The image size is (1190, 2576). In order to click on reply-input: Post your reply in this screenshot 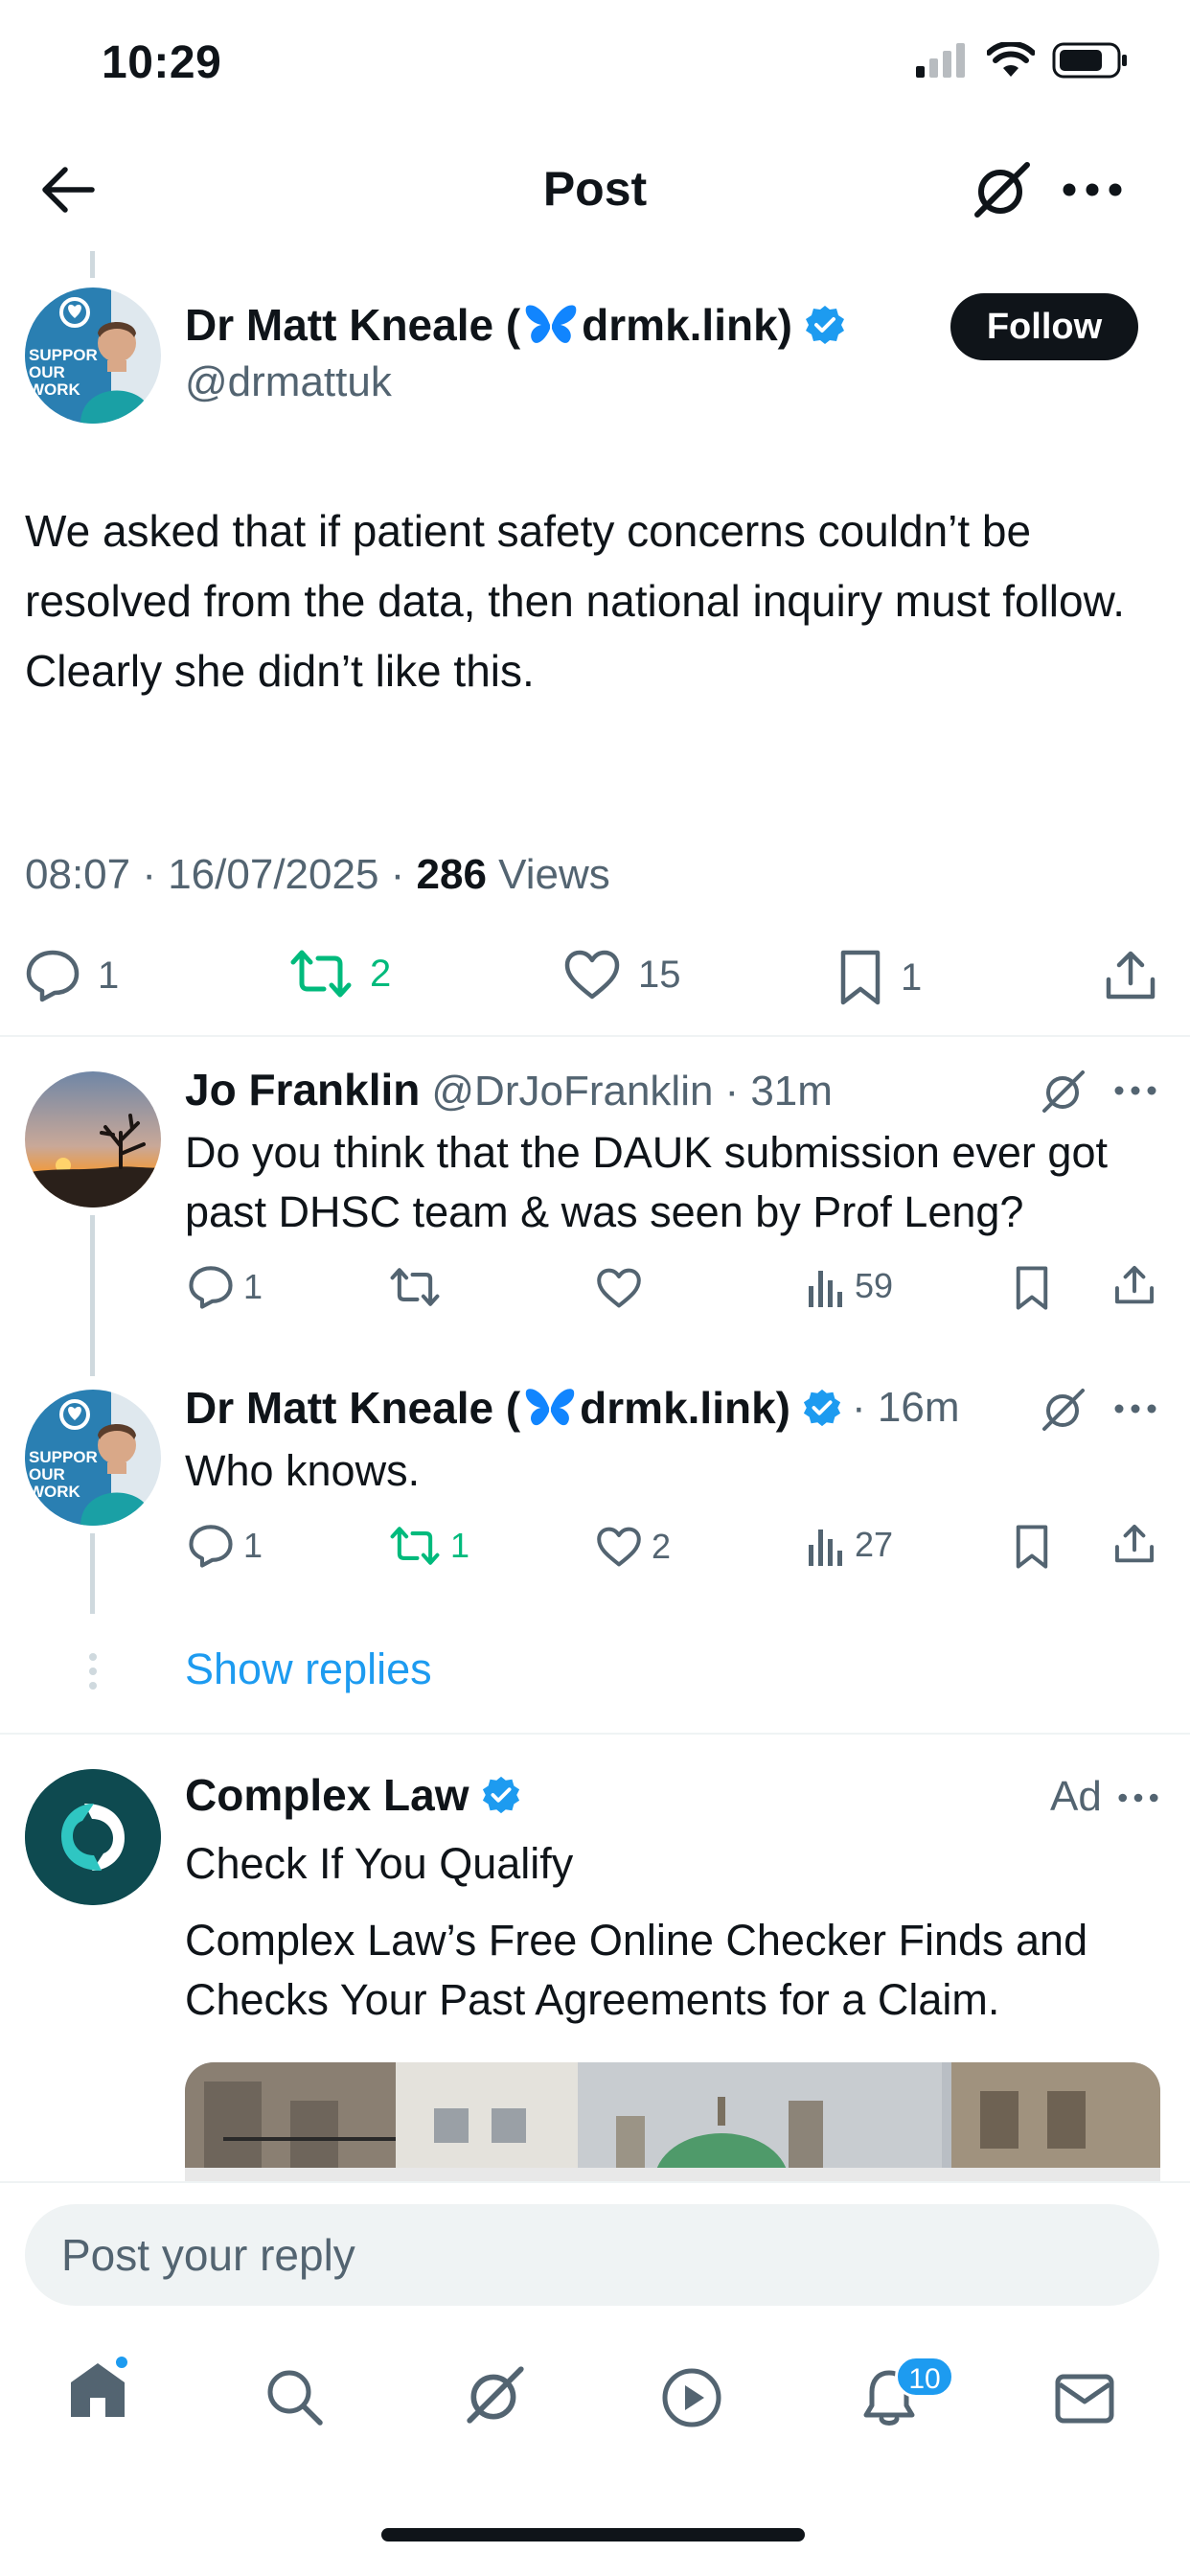, I will do `click(592, 2255)`.